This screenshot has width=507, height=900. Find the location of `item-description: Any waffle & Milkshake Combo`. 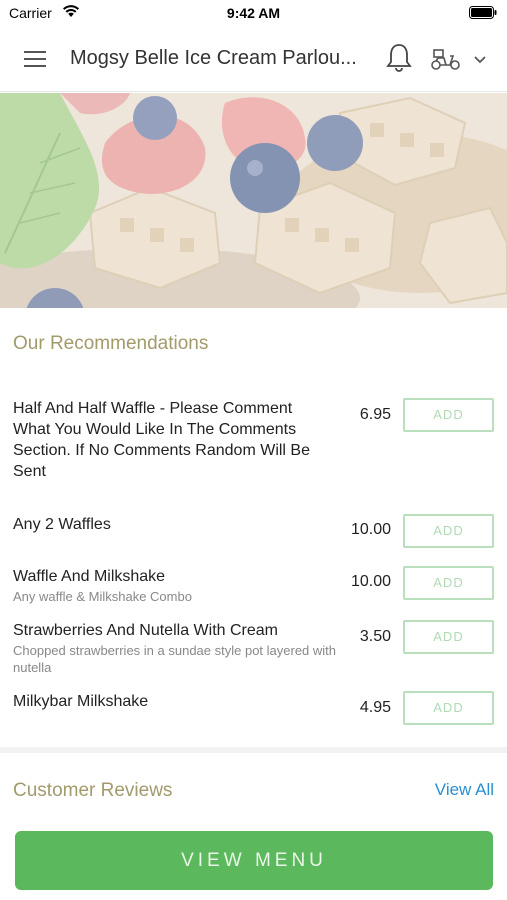

item-description: Any waffle & Milkshake Combo is located at coordinates (102, 596).